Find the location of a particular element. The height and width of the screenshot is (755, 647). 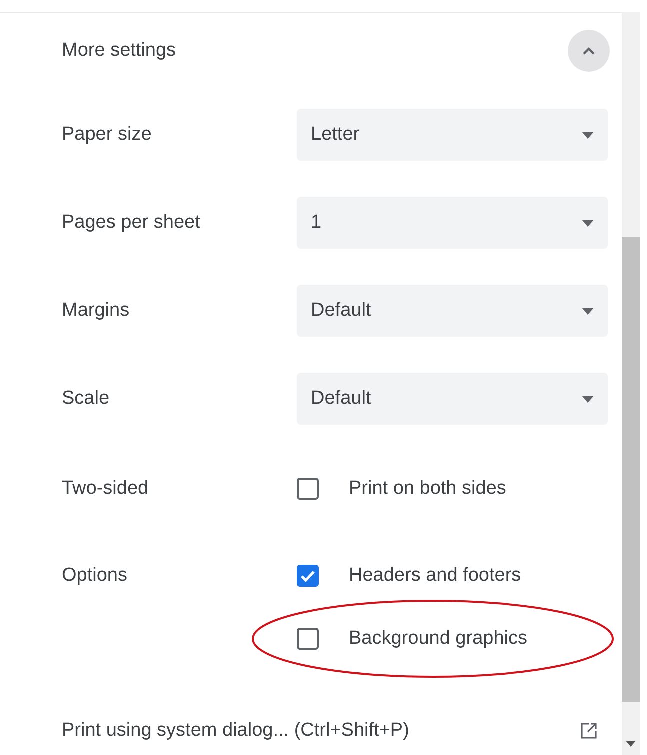

scroll-down-arrow-icon is located at coordinates (631, 744).